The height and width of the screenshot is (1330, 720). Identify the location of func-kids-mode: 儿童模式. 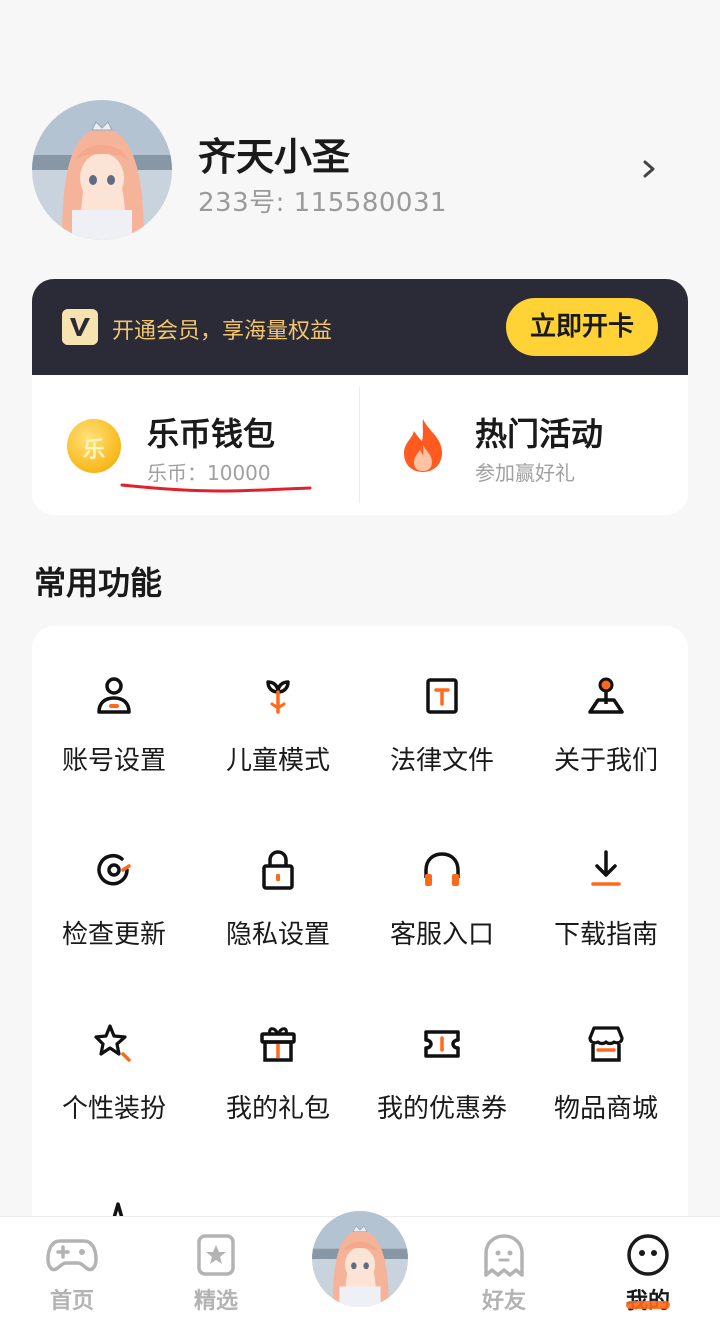
(278, 753).